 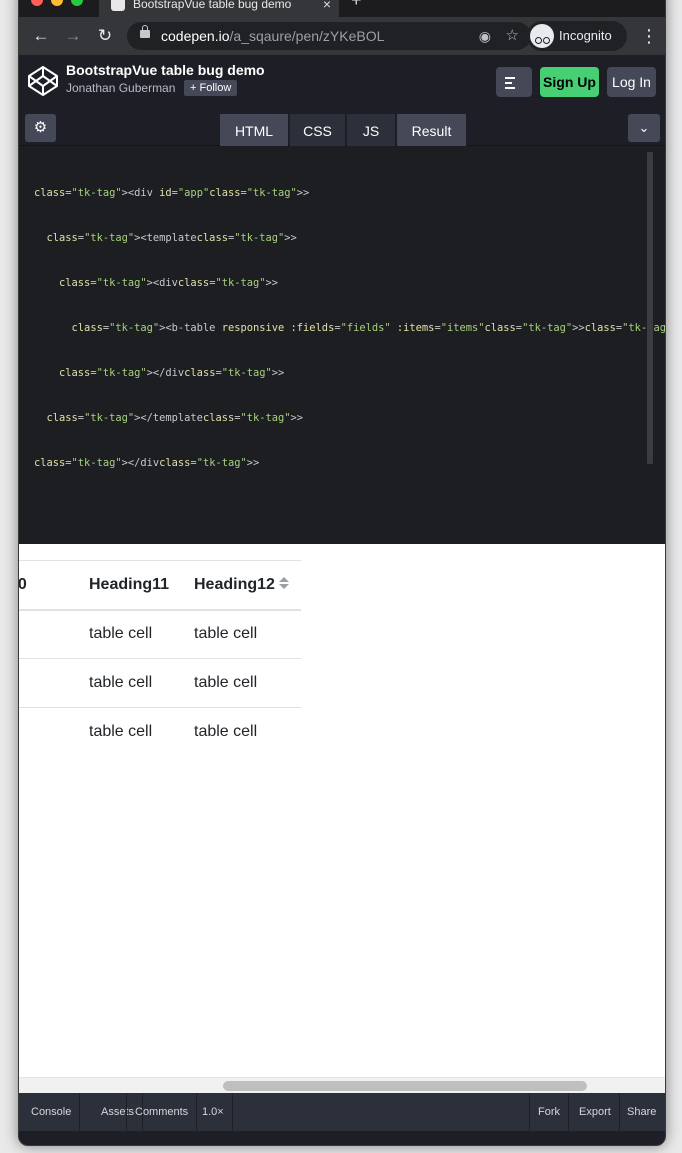 I want to click on tab-js: JS, so click(x=371, y=130).